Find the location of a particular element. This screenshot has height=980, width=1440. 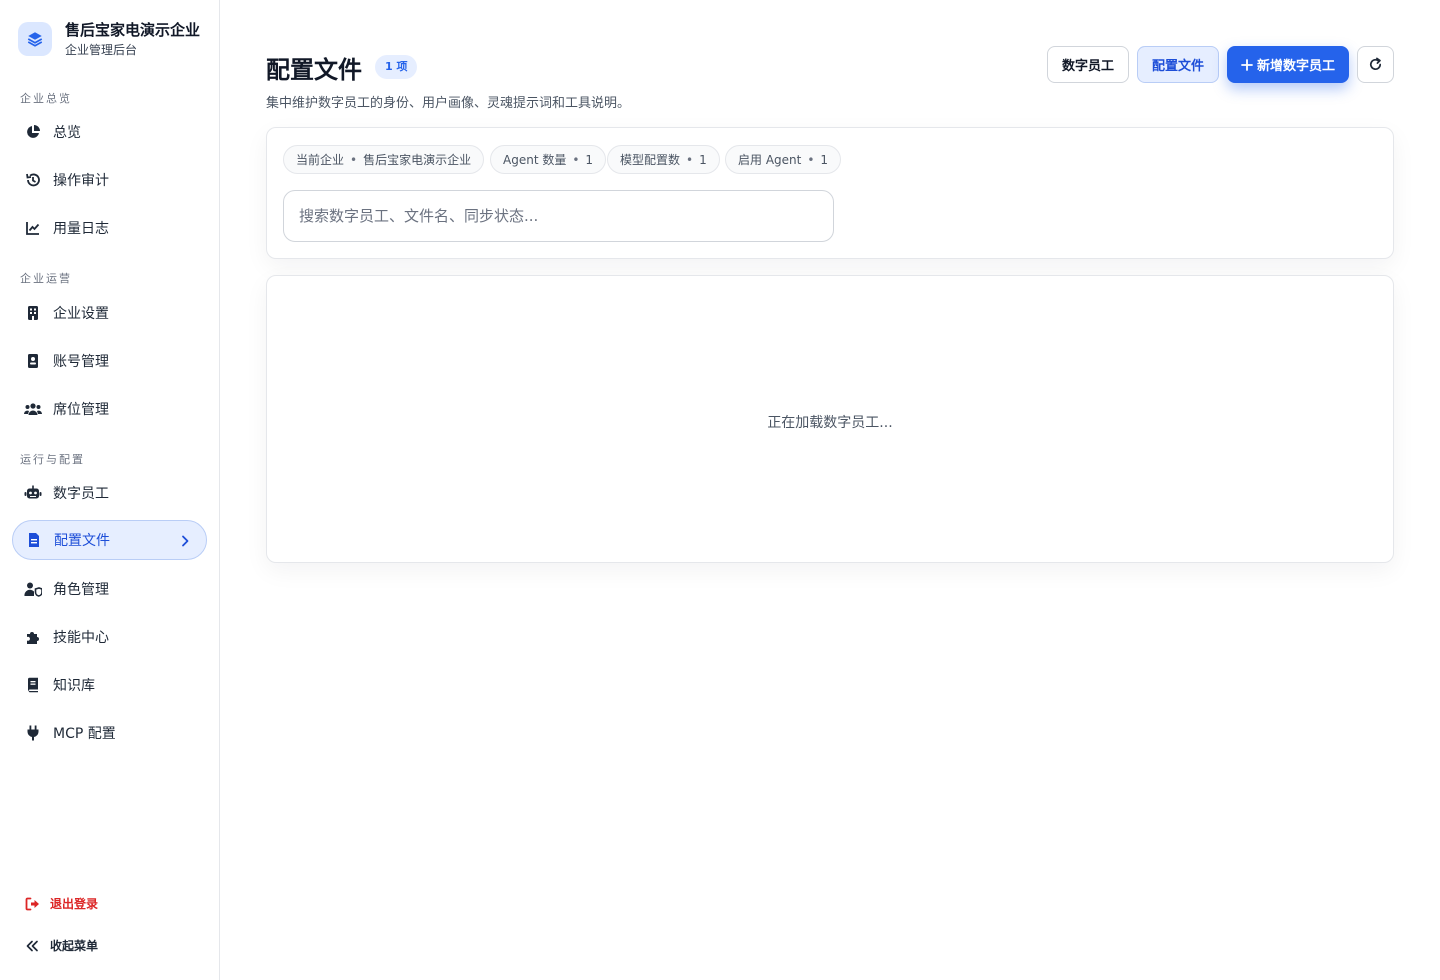

chip-value: 售后宝家电演示企业 is located at coordinates (417, 160).